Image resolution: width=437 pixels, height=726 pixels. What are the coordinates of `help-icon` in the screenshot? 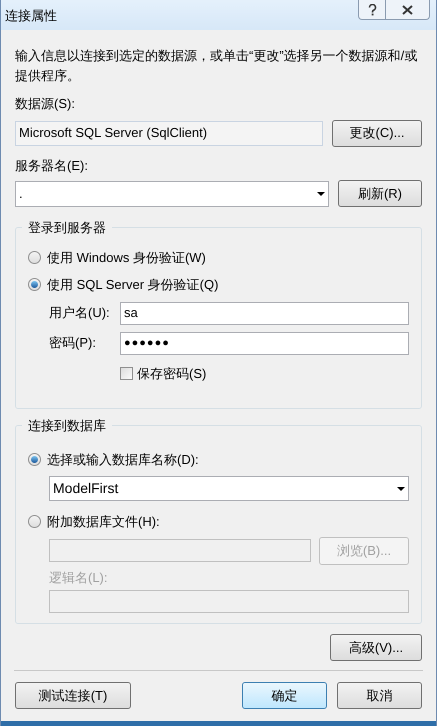 It's located at (372, 10).